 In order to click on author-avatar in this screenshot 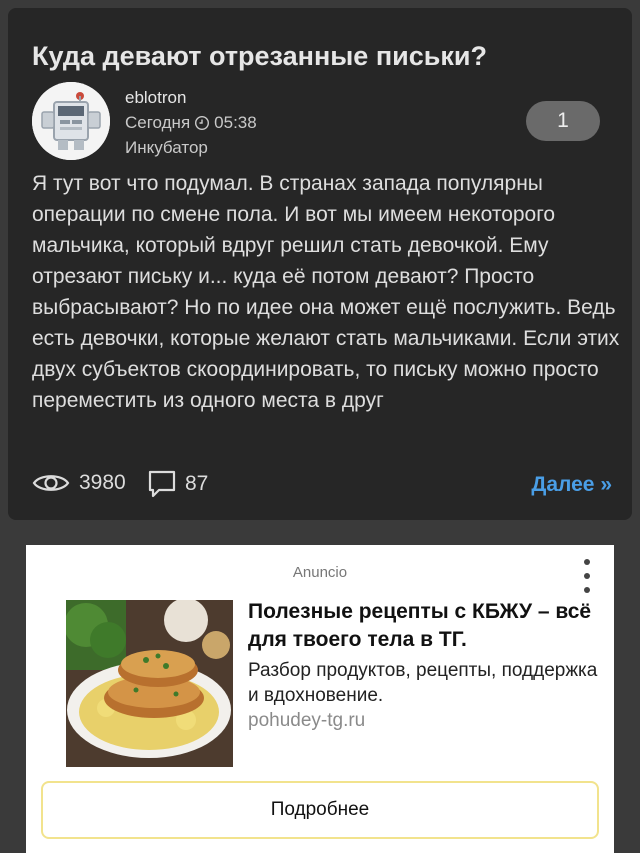, I will do `click(71, 121)`.